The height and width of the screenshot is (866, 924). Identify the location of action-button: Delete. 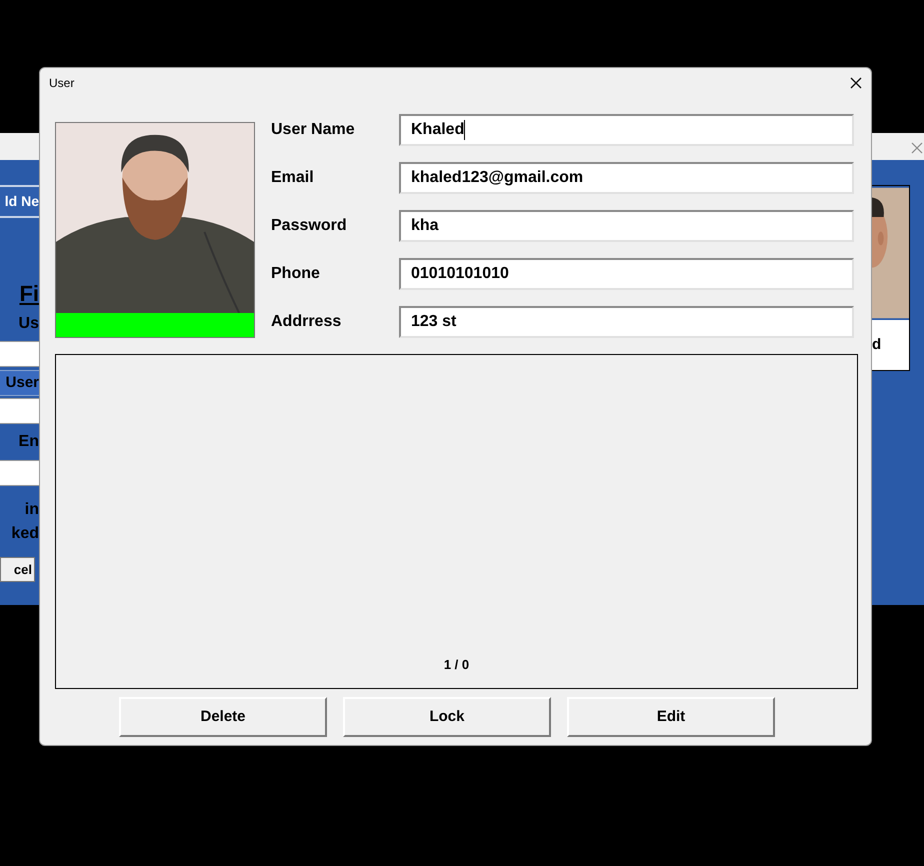
(223, 717).